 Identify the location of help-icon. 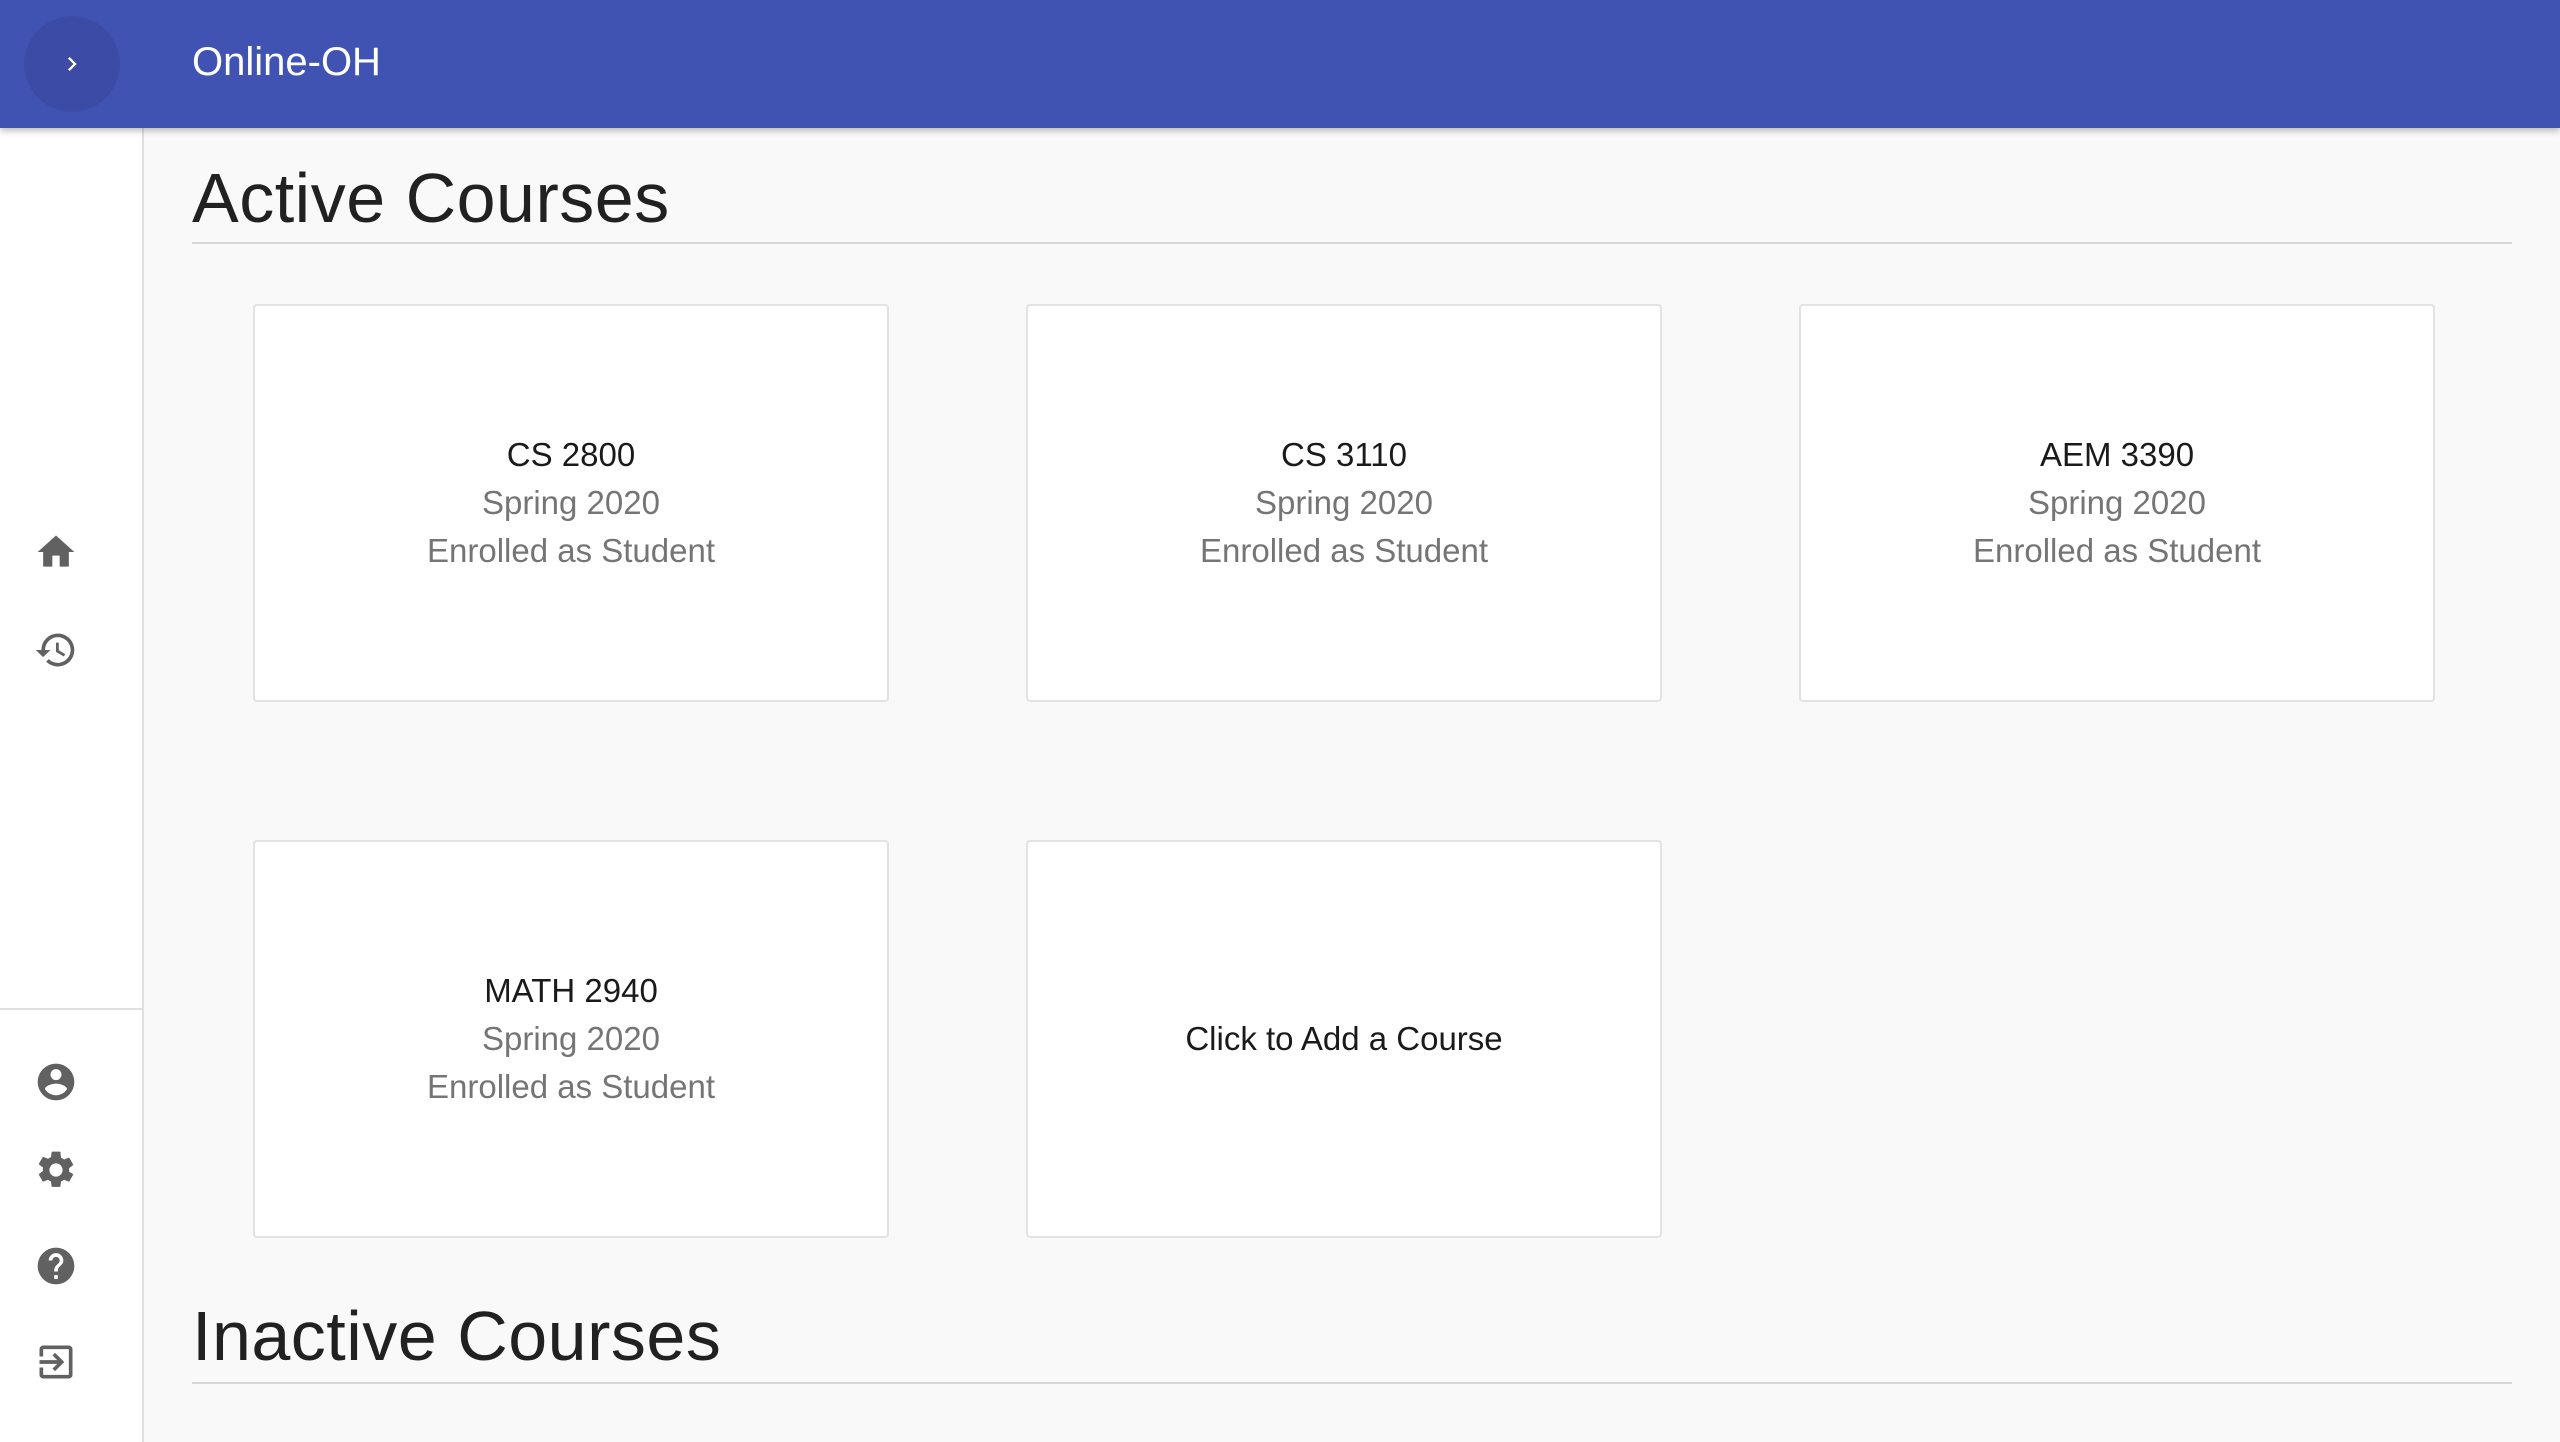
(56, 1266).